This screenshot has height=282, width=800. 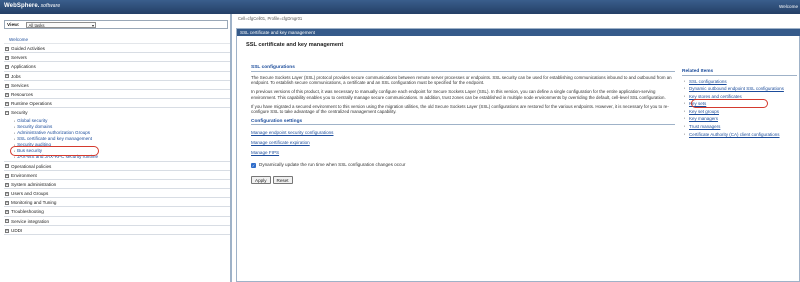 What do you see at coordinates (28, 48) in the screenshot?
I see `nav-label: Guided Activities` at bounding box center [28, 48].